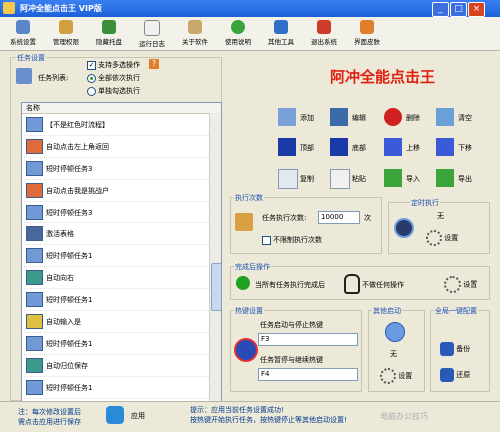 Image resolution: width=500 pixels, height=432 pixels. What do you see at coordinates (121, 322) in the screenshot?
I see `list-item: 自动输入是` at bounding box center [121, 322].